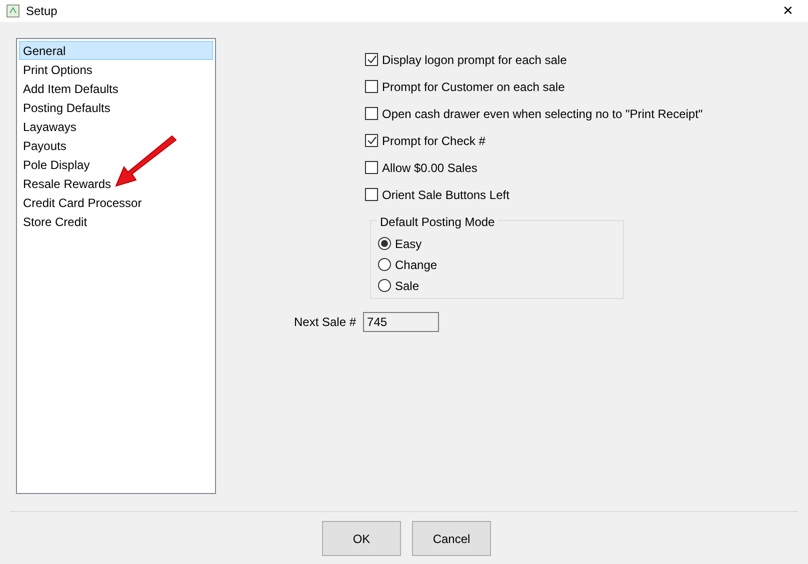 This screenshot has height=564, width=808. Describe the element at coordinates (325, 322) in the screenshot. I see `next-sale-label: Next Sale #` at that location.